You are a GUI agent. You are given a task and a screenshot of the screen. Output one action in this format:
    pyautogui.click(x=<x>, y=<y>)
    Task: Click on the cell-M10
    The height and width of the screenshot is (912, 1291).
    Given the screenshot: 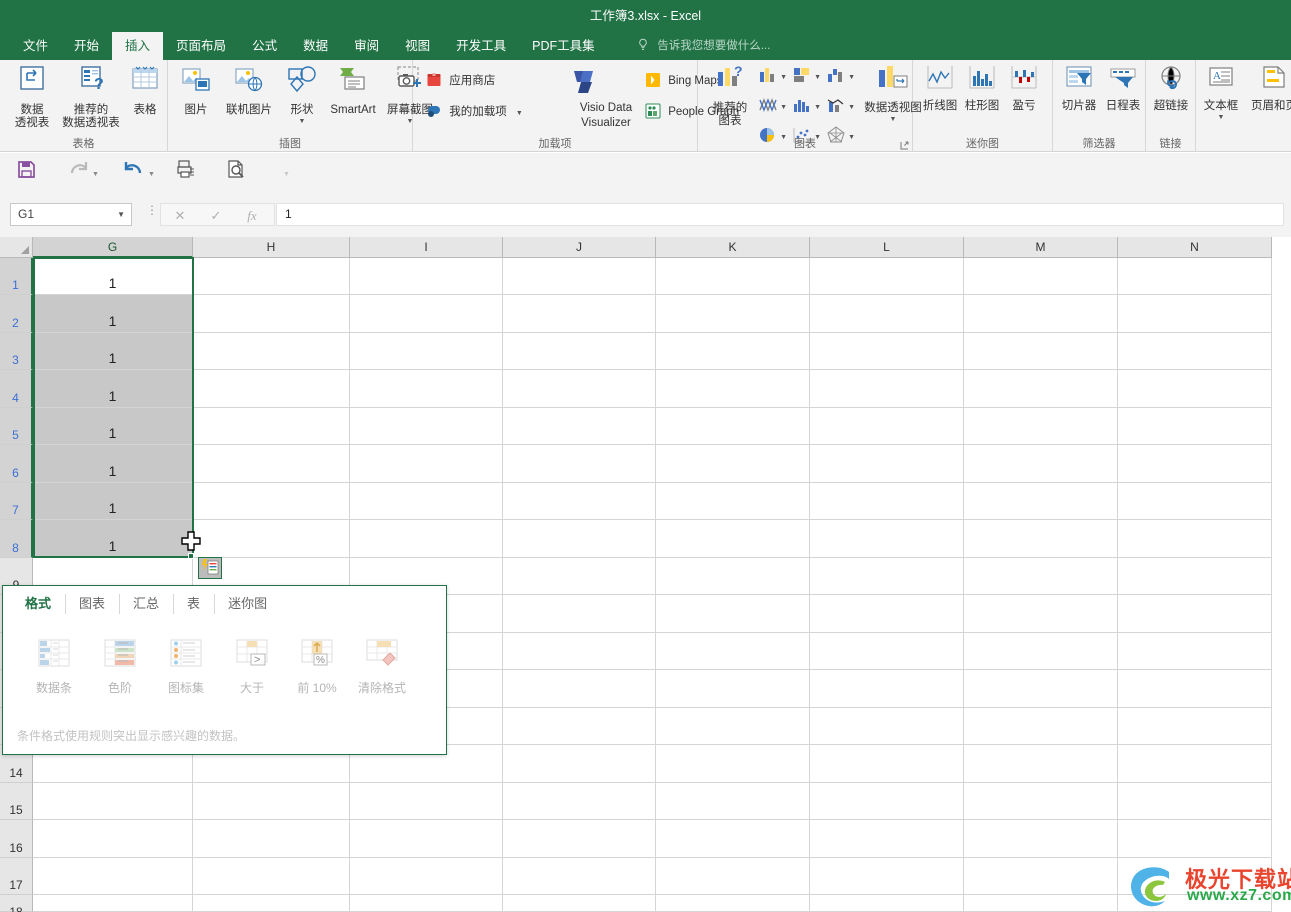 What is the action you would take?
    pyautogui.click(x=1041, y=614)
    